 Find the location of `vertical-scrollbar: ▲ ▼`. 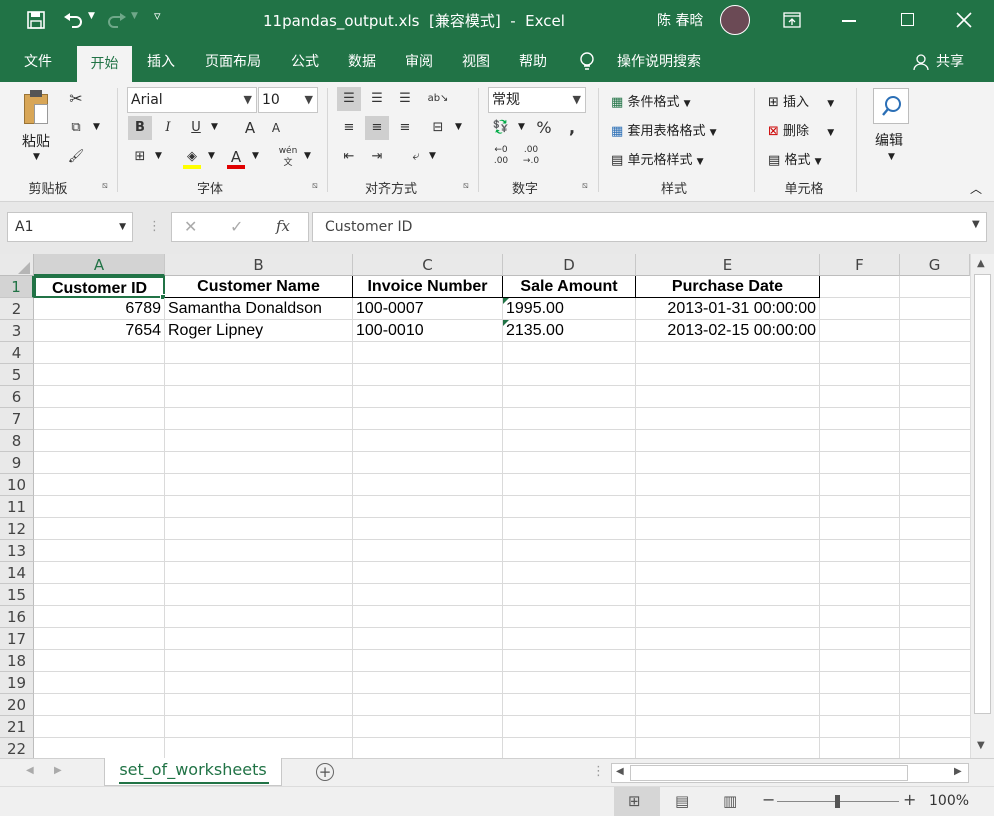

vertical-scrollbar: ▲ ▼ is located at coordinates (982, 506).